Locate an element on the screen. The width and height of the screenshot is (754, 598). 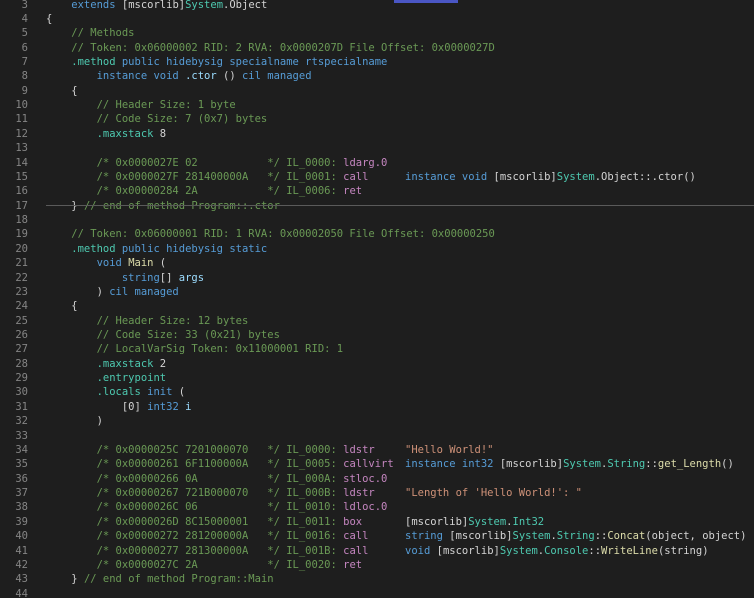
code-token: "Length of 'Hello World!': " is located at coordinates (494, 493).